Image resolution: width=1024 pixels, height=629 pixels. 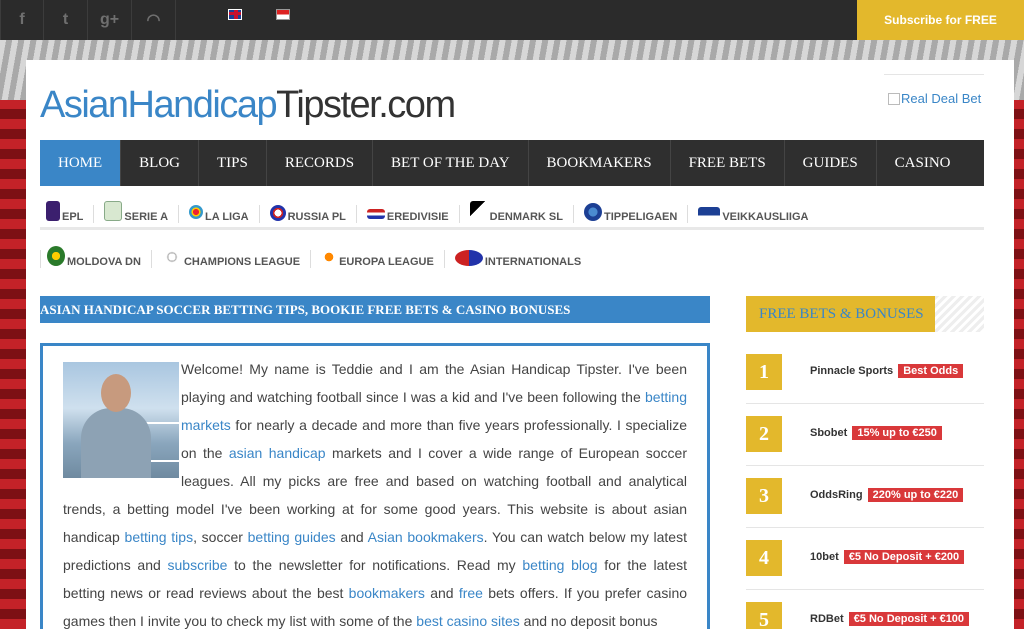 I want to click on epl-logo-icon, so click(x=53, y=211).